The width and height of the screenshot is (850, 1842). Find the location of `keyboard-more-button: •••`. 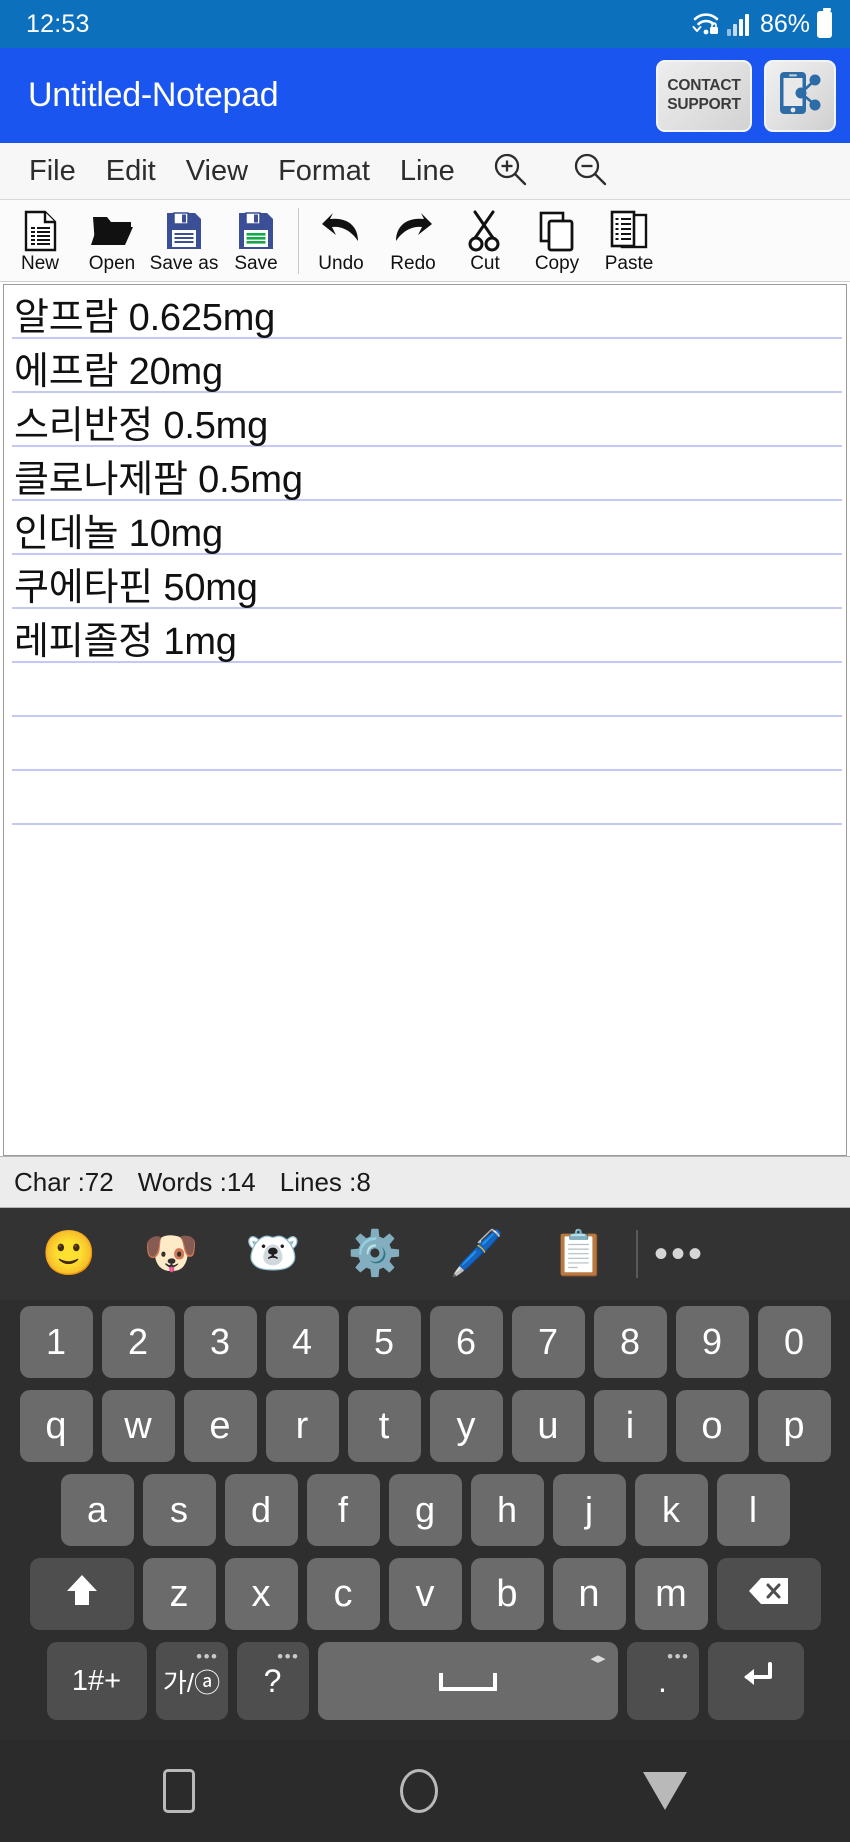

keyboard-more-button: ••• is located at coordinates (679, 1254).